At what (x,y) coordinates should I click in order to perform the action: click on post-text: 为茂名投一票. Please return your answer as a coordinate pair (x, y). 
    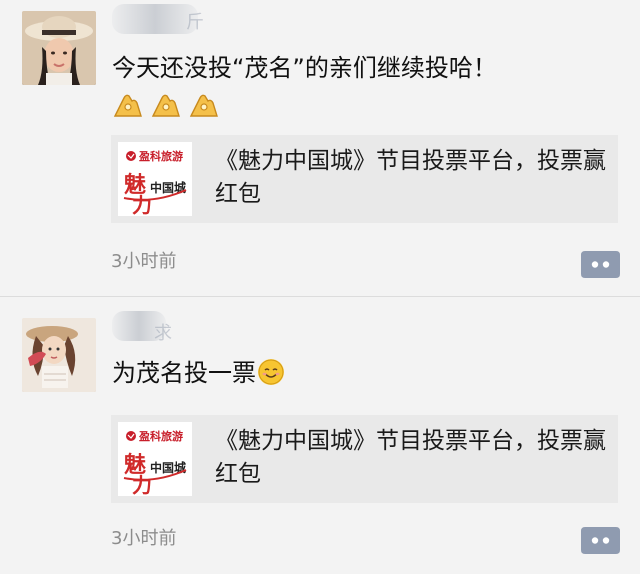
    Looking at the image, I should click on (198, 373).